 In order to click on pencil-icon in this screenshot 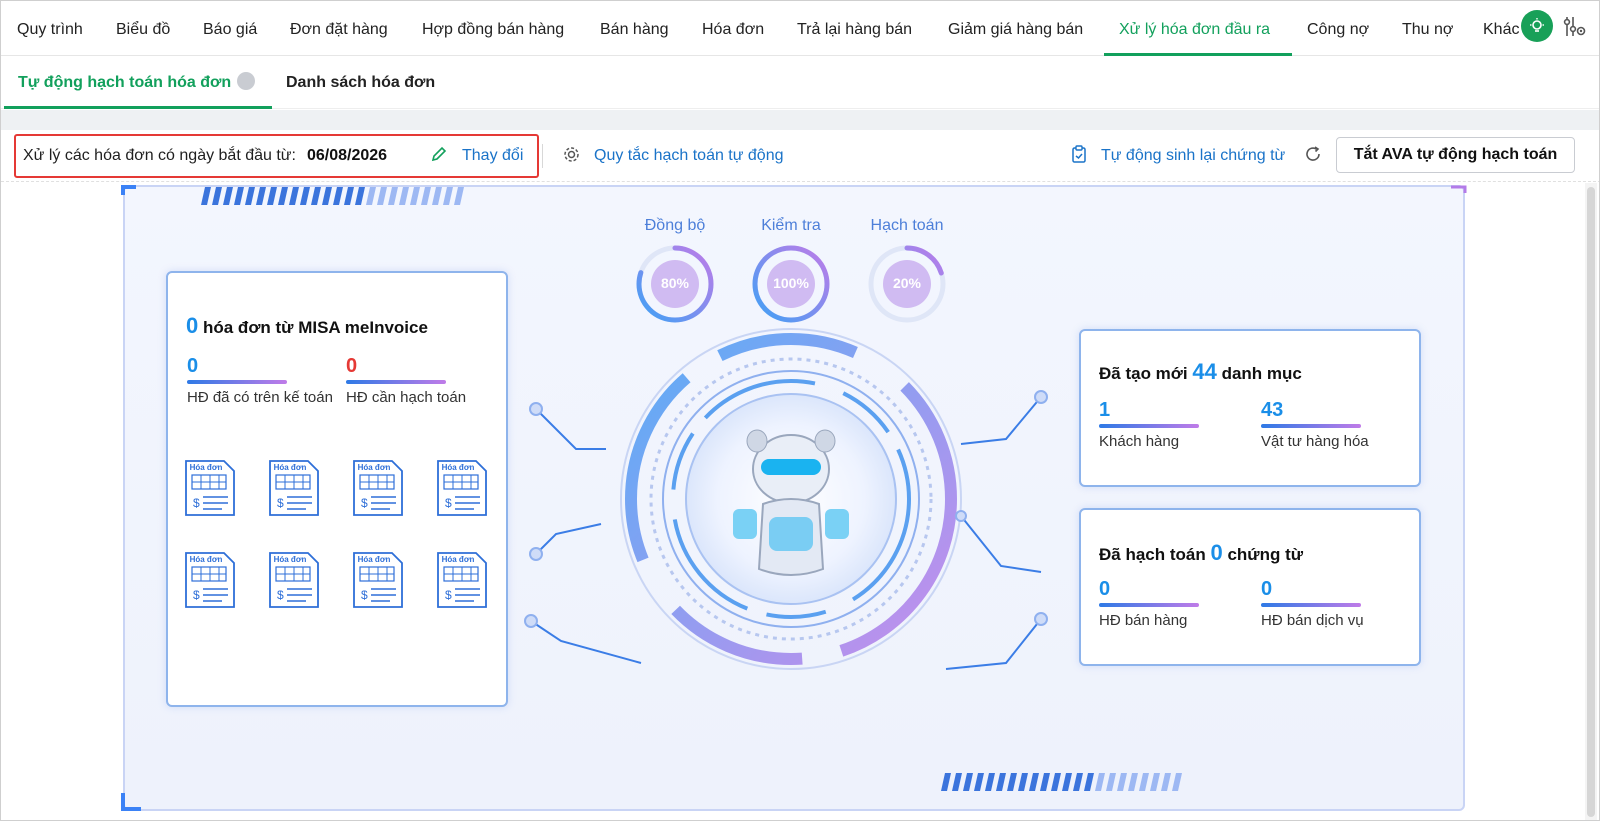, I will do `click(439, 156)`.